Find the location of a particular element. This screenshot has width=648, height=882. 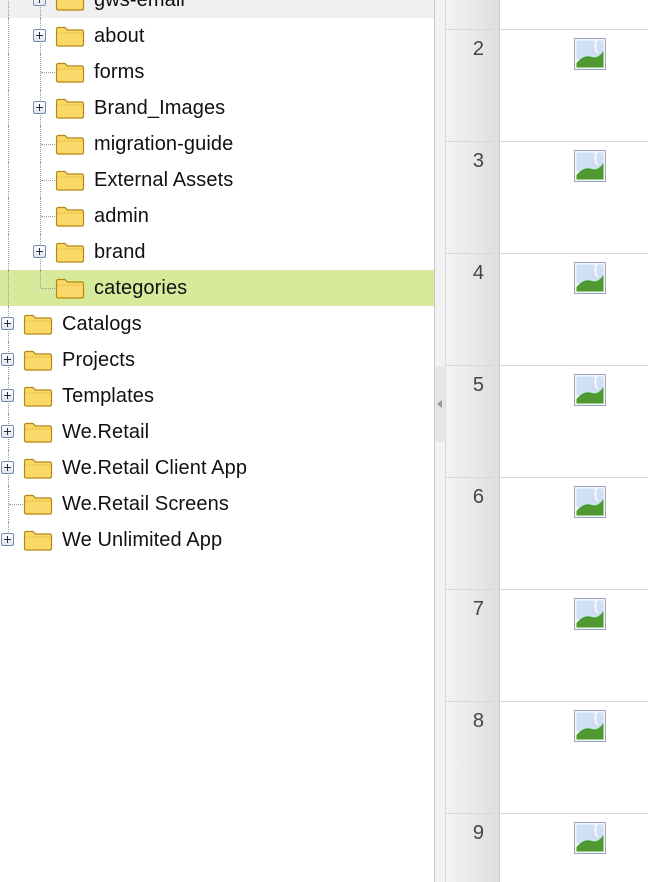

tree-item-we-retail: We.Retail is located at coordinates (217, 432).